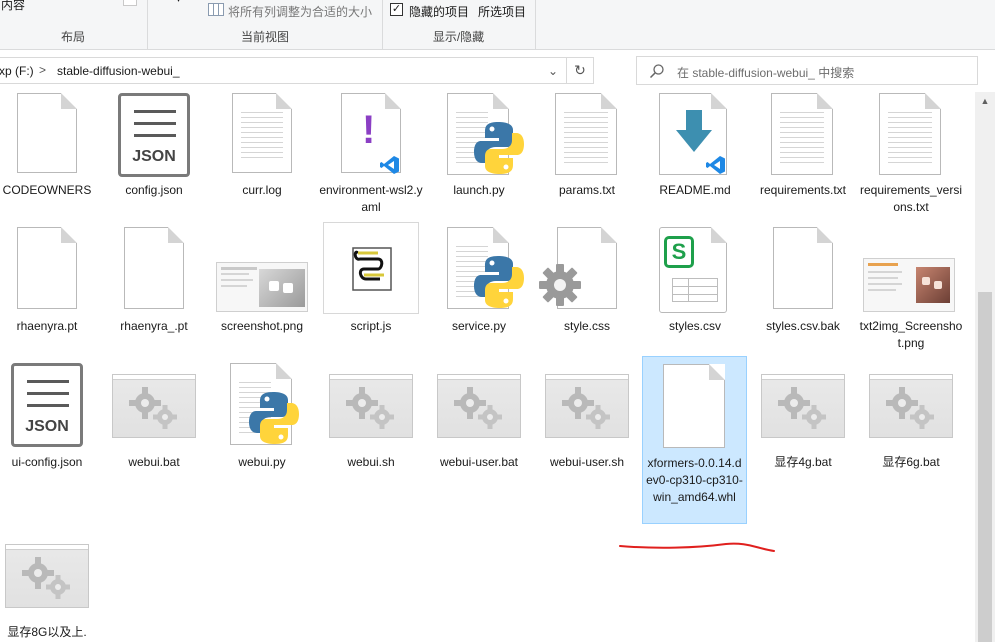  I want to click on file-item: webui-user.bat, so click(479, 432).